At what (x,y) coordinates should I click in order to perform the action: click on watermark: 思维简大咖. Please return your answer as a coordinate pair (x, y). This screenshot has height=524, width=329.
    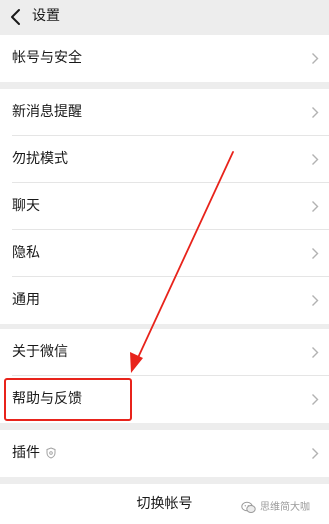
    Looking at the image, I should click on (282, 508).